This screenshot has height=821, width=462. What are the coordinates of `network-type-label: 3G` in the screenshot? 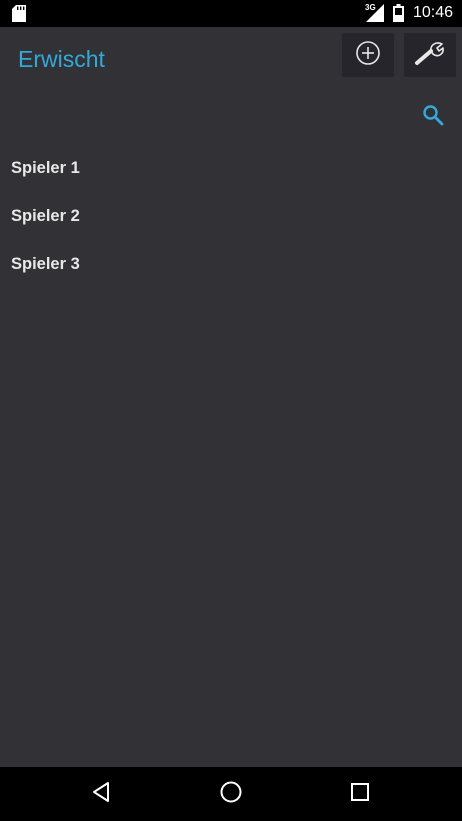 It's located at (370, 7).